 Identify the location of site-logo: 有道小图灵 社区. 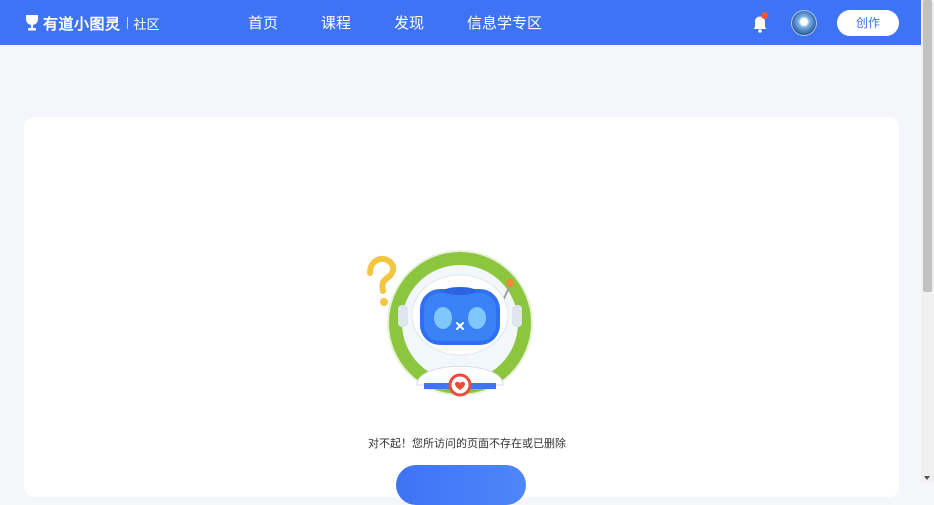
(92, 23).